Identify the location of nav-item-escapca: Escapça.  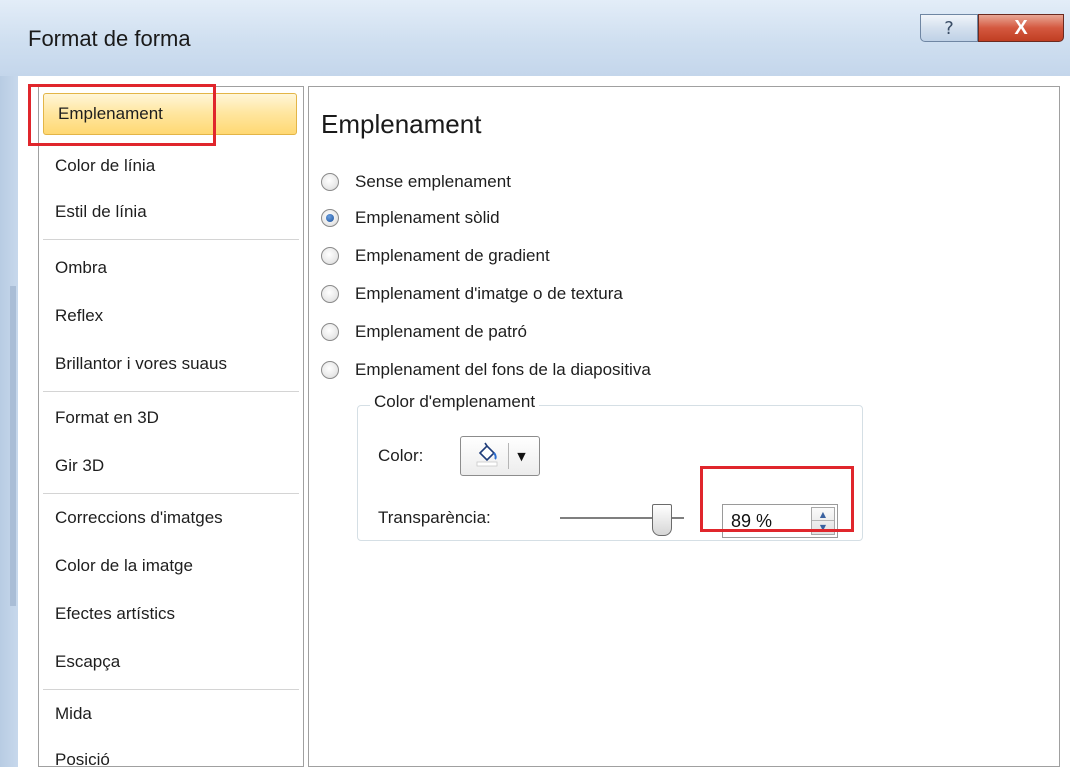
(171, 662).